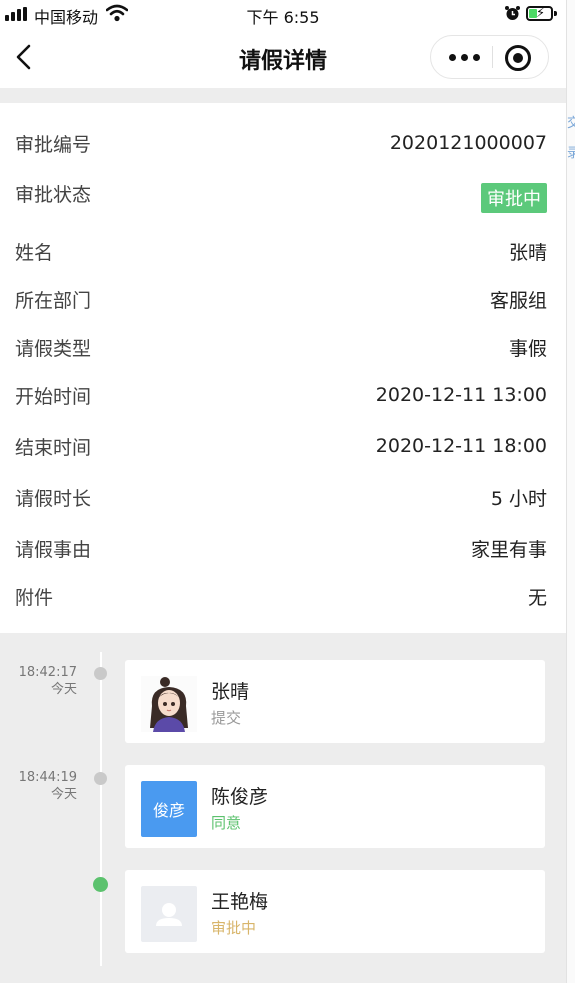 This screenshot has width=575, height=983. What do you see at coordinates (281, 251) in the screenshot?
I see `detail-row-name: 姓名 张晴` at bounding box center [281, 251].